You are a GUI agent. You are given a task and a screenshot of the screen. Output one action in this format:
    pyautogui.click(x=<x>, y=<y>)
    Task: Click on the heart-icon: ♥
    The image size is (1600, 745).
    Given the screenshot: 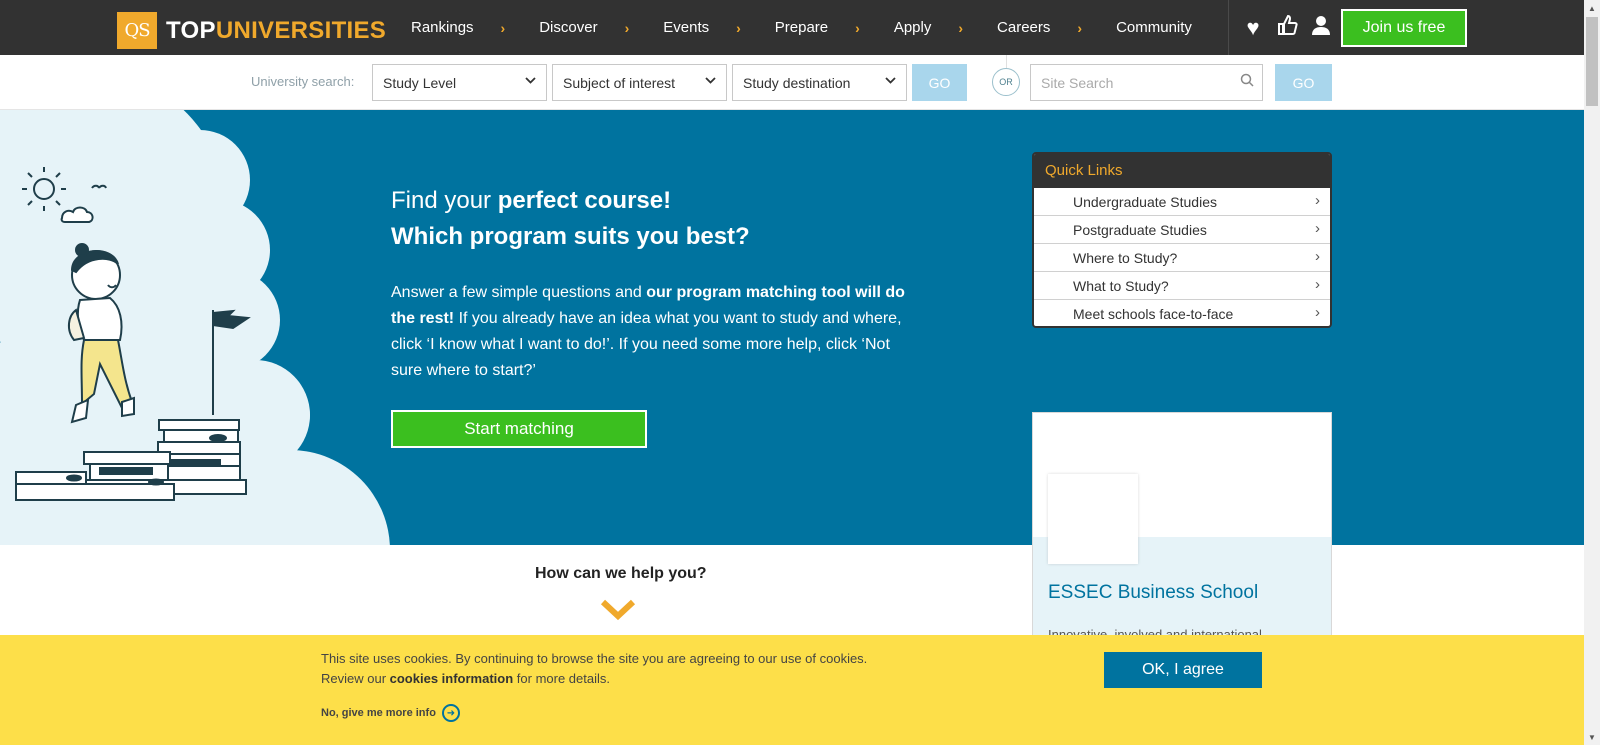 What is the action you would take?
    pyautogui.click(x=1253, y=28)
    